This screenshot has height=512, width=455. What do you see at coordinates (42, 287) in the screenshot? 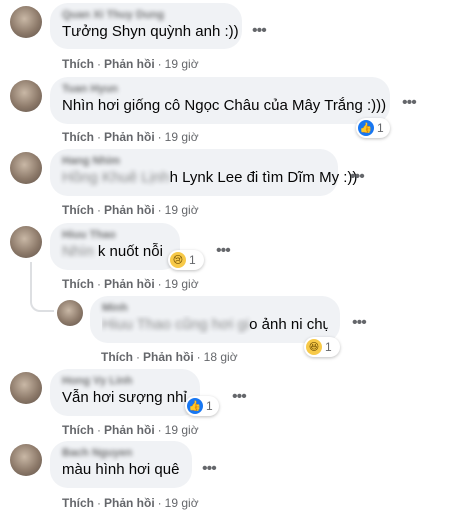
I see `reply-thread-line` at bounding box center [42, 287].